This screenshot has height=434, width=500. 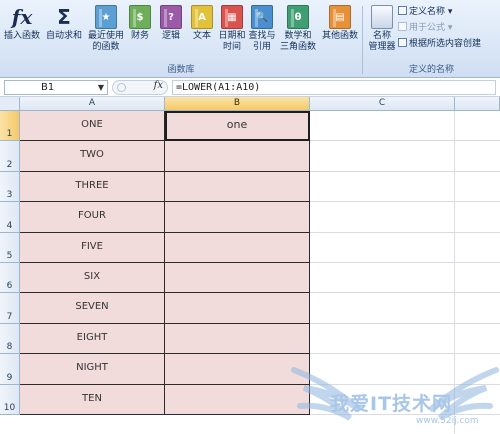 What do you see at coordinates (477, 104) in the screenshot?
I see `column-header-d` at bounding box center [477, 104].